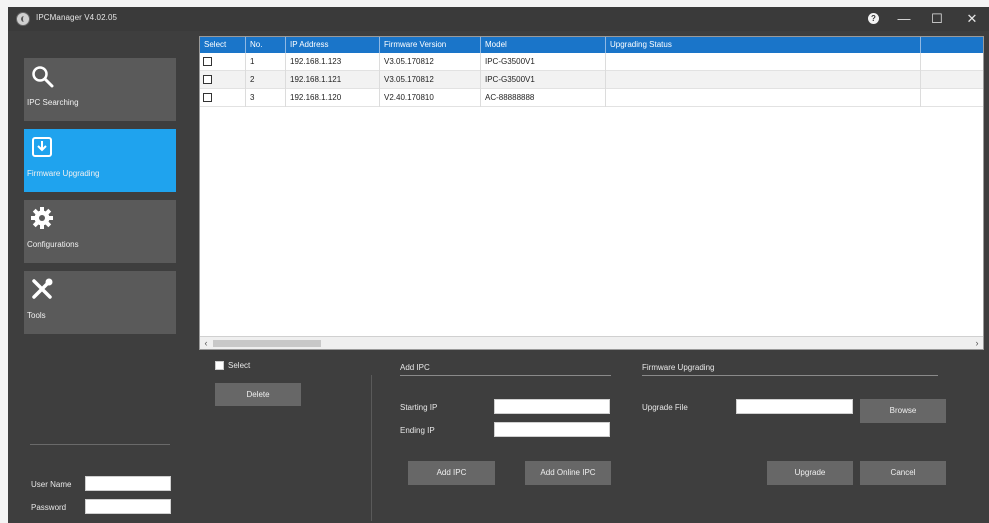 This screenshot has width=989, height=523. I want to click on select-all-label: Select, so click(239, 365).